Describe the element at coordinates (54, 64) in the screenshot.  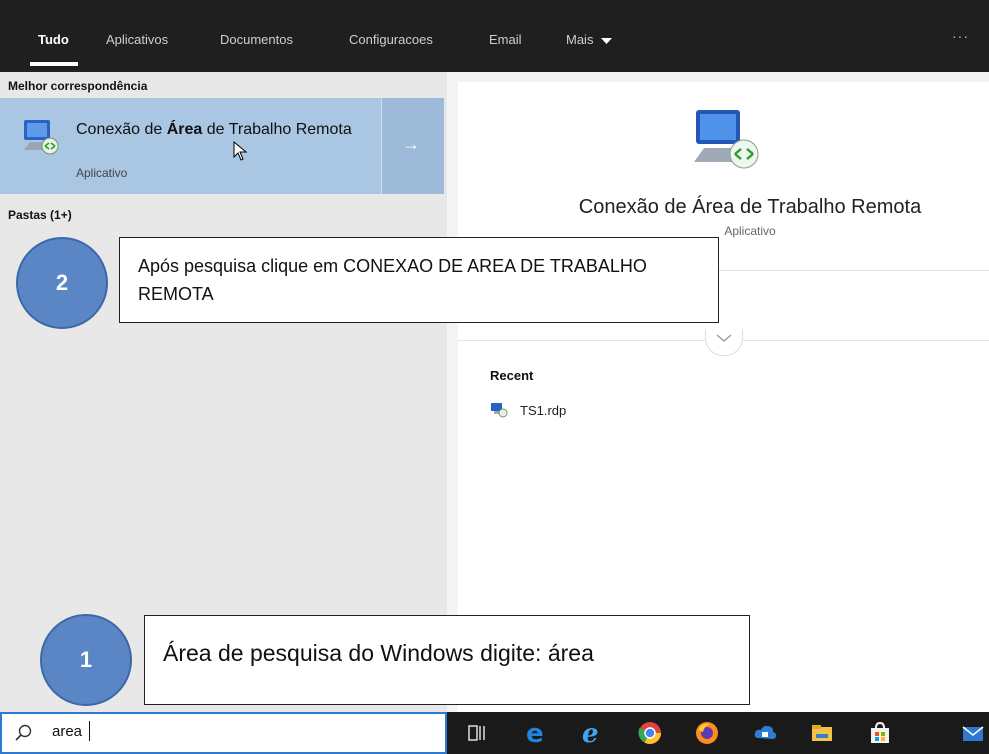
I see `active-tab-indicator` at that location.